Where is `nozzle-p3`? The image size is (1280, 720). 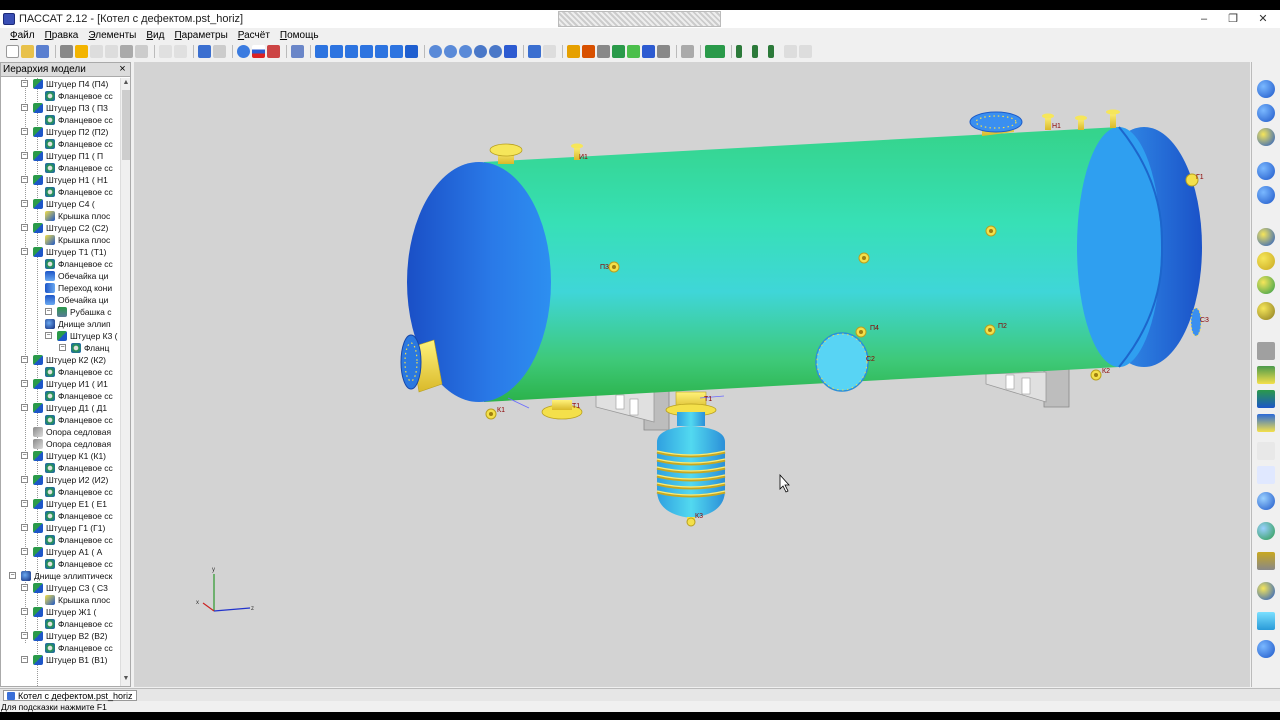 nozzle-p3 is located at coordinates (614, 267).